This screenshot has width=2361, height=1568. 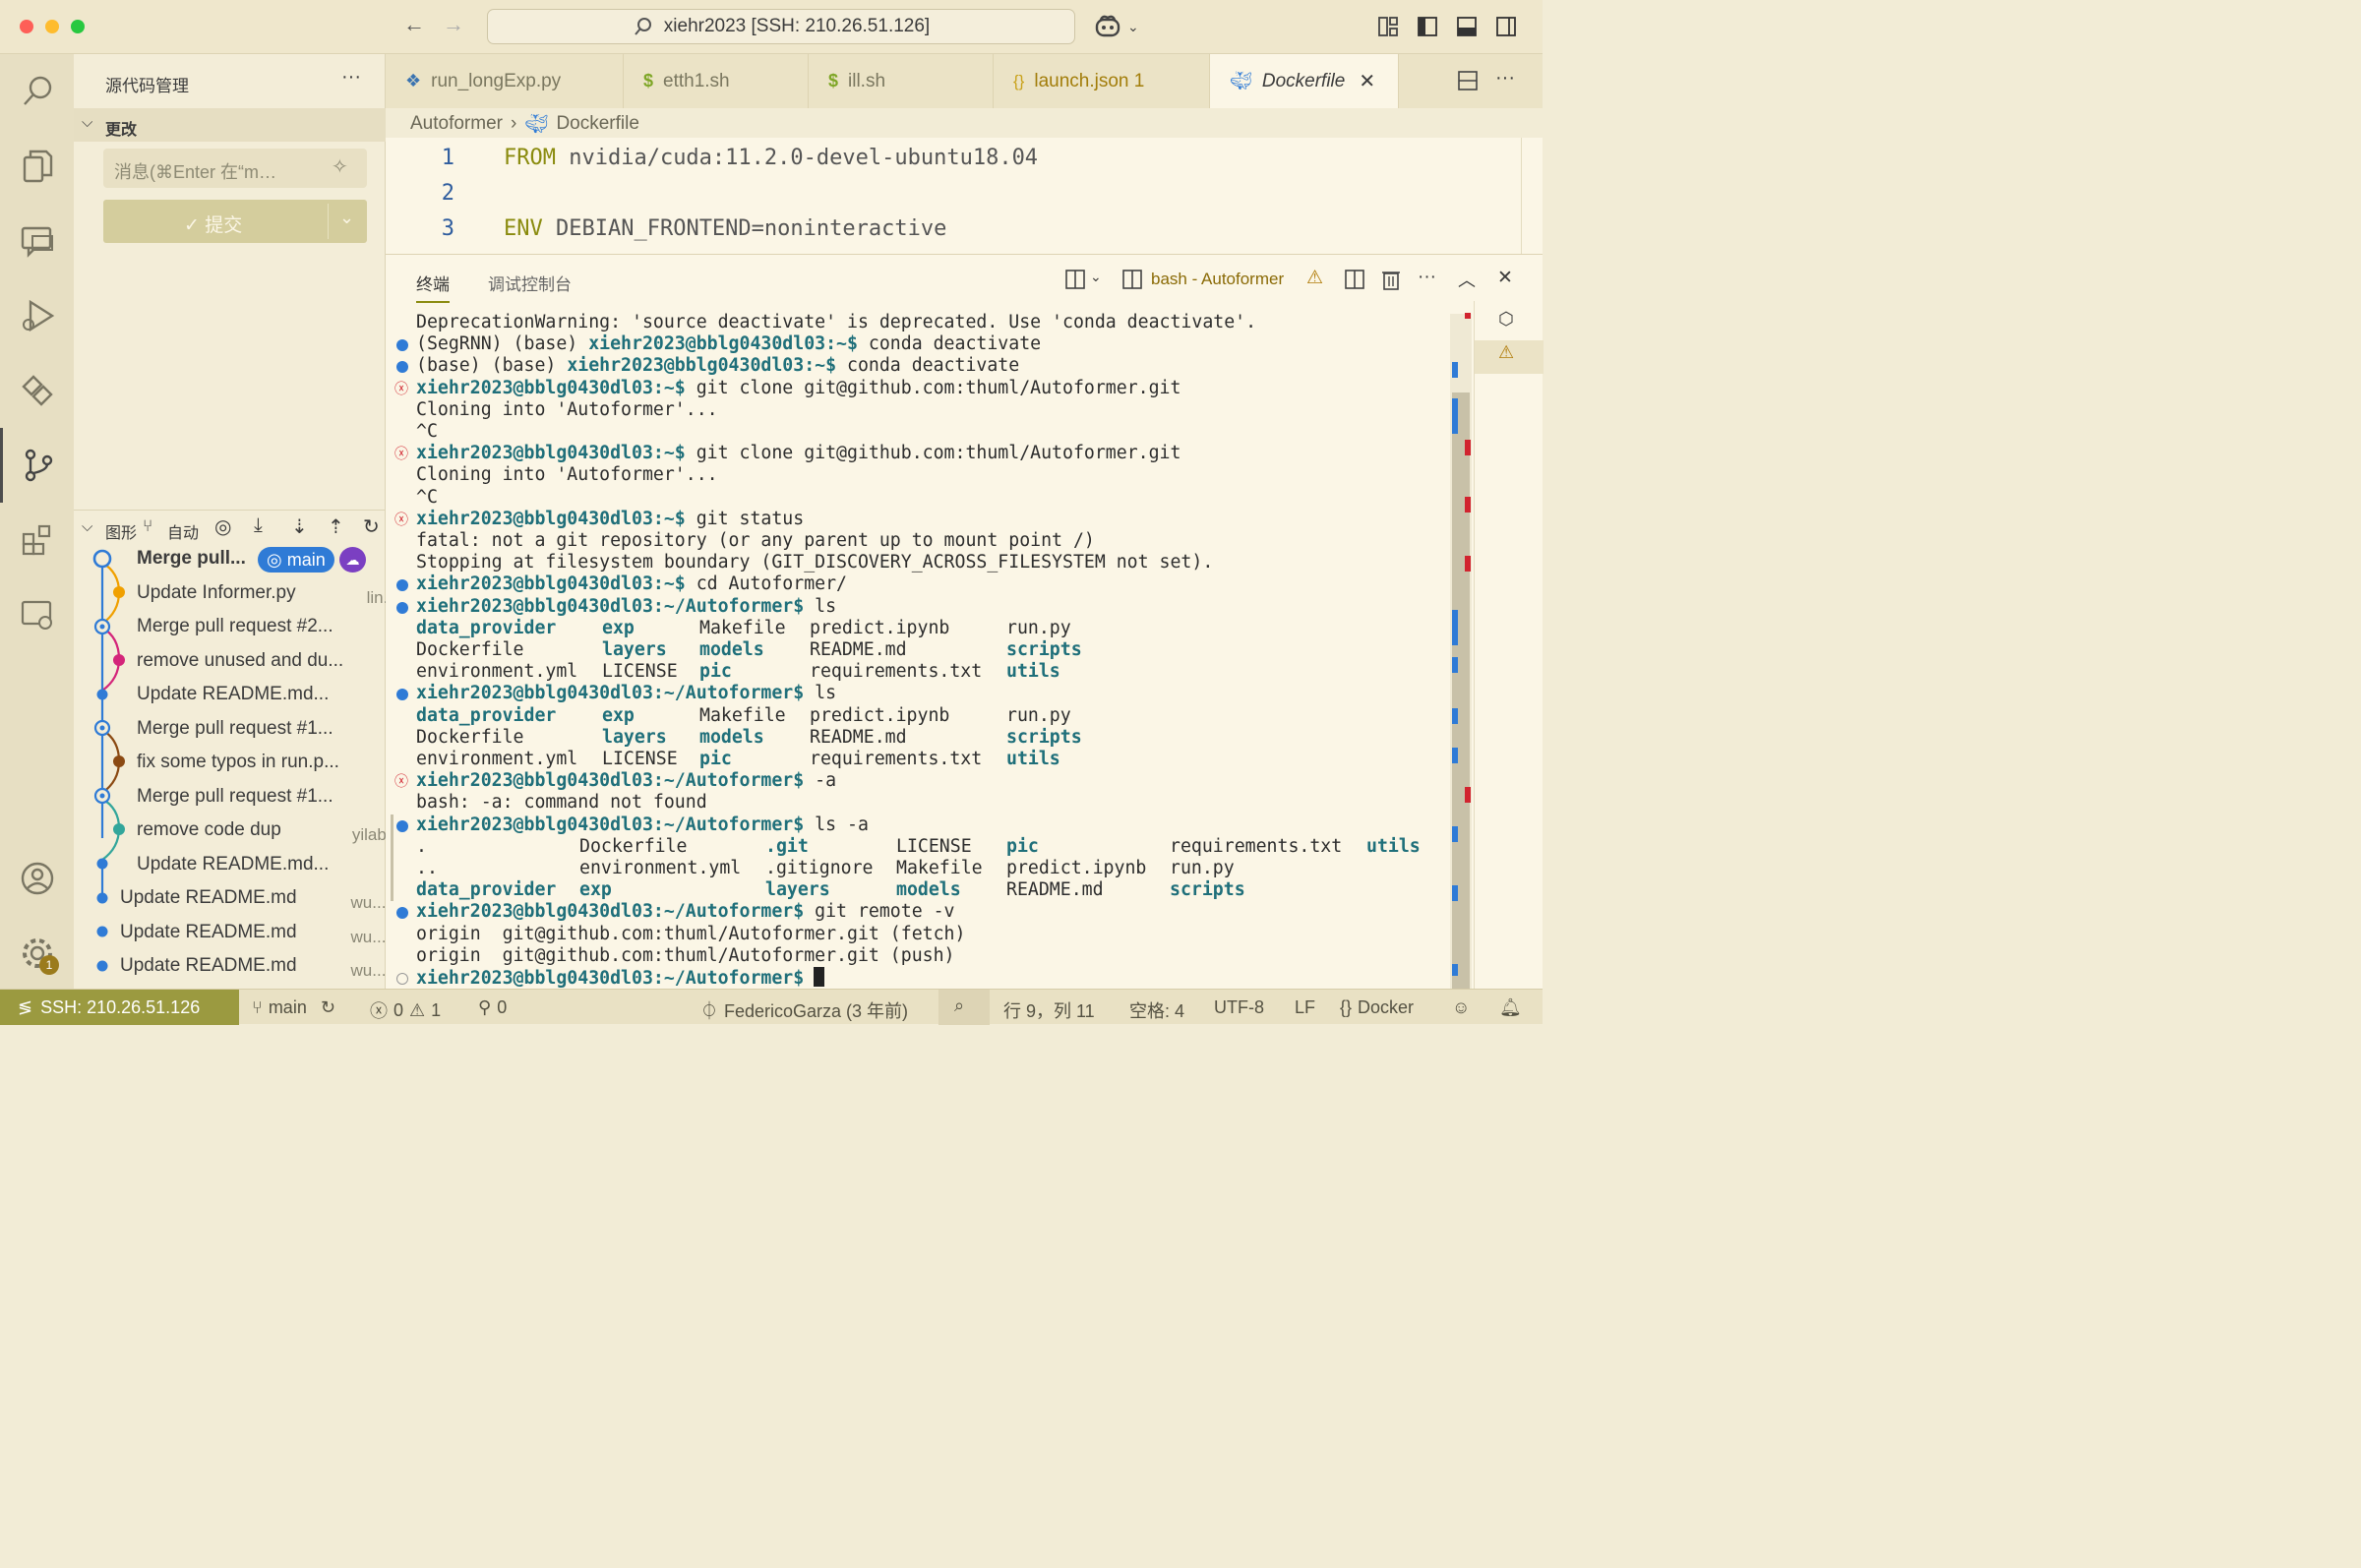 What do you see at coordinates (230, 559) in the screenshot?
I see `commit-row: Merge pull... ◎ main ☁` at bounding box center [230, 559].